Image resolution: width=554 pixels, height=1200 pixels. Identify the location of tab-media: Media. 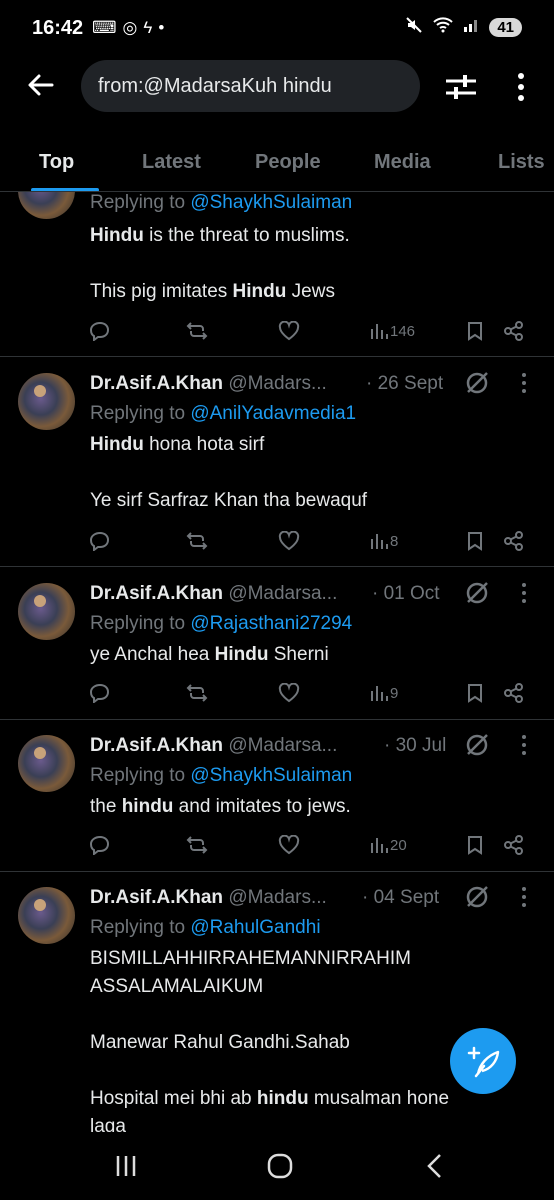
(402, 162).